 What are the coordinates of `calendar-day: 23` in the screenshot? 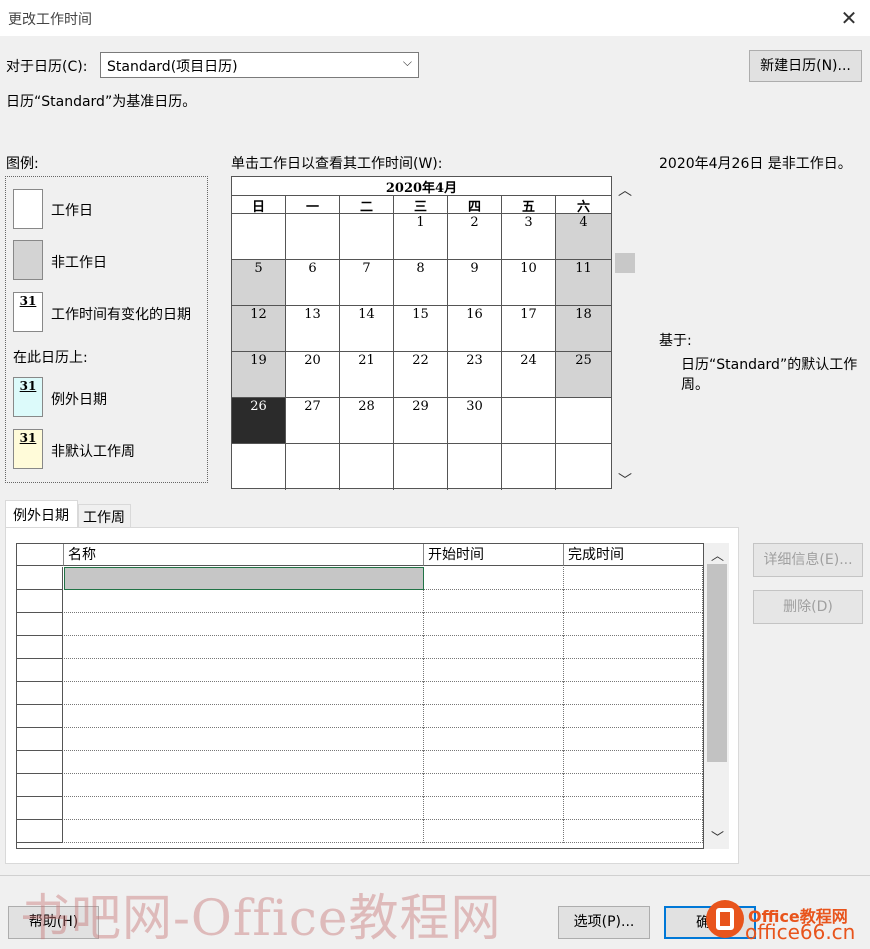 It's located at (475, 375).